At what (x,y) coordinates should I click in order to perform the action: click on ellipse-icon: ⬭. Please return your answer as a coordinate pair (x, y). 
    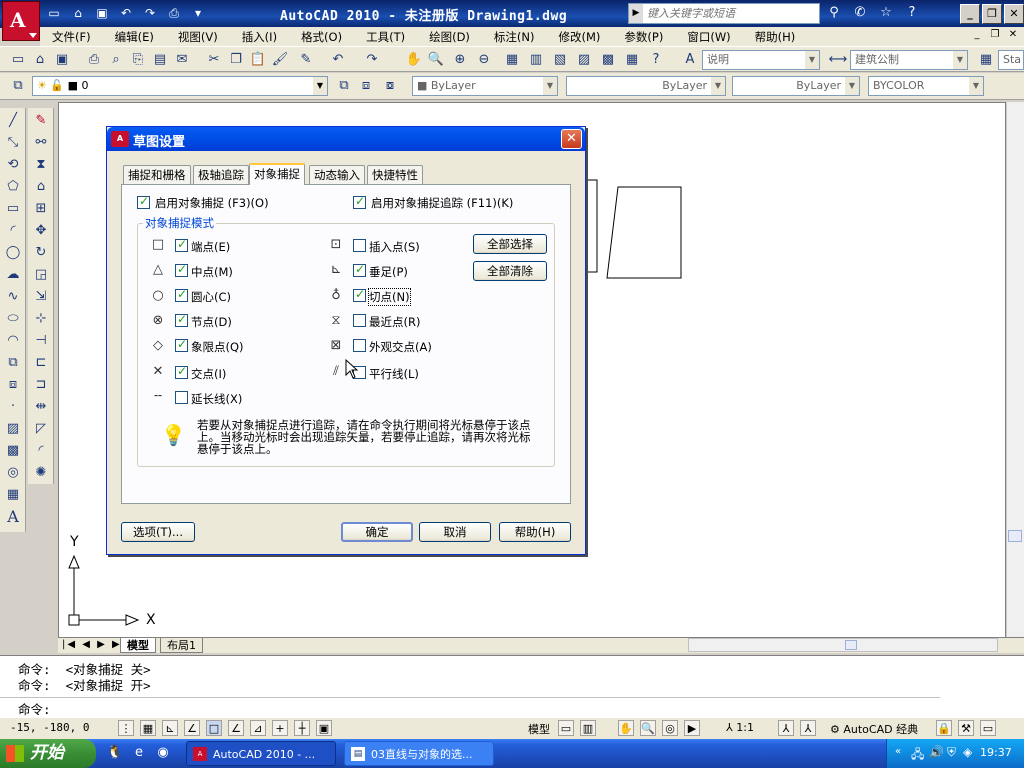
    Looking at the image, I should click on (13, 319).